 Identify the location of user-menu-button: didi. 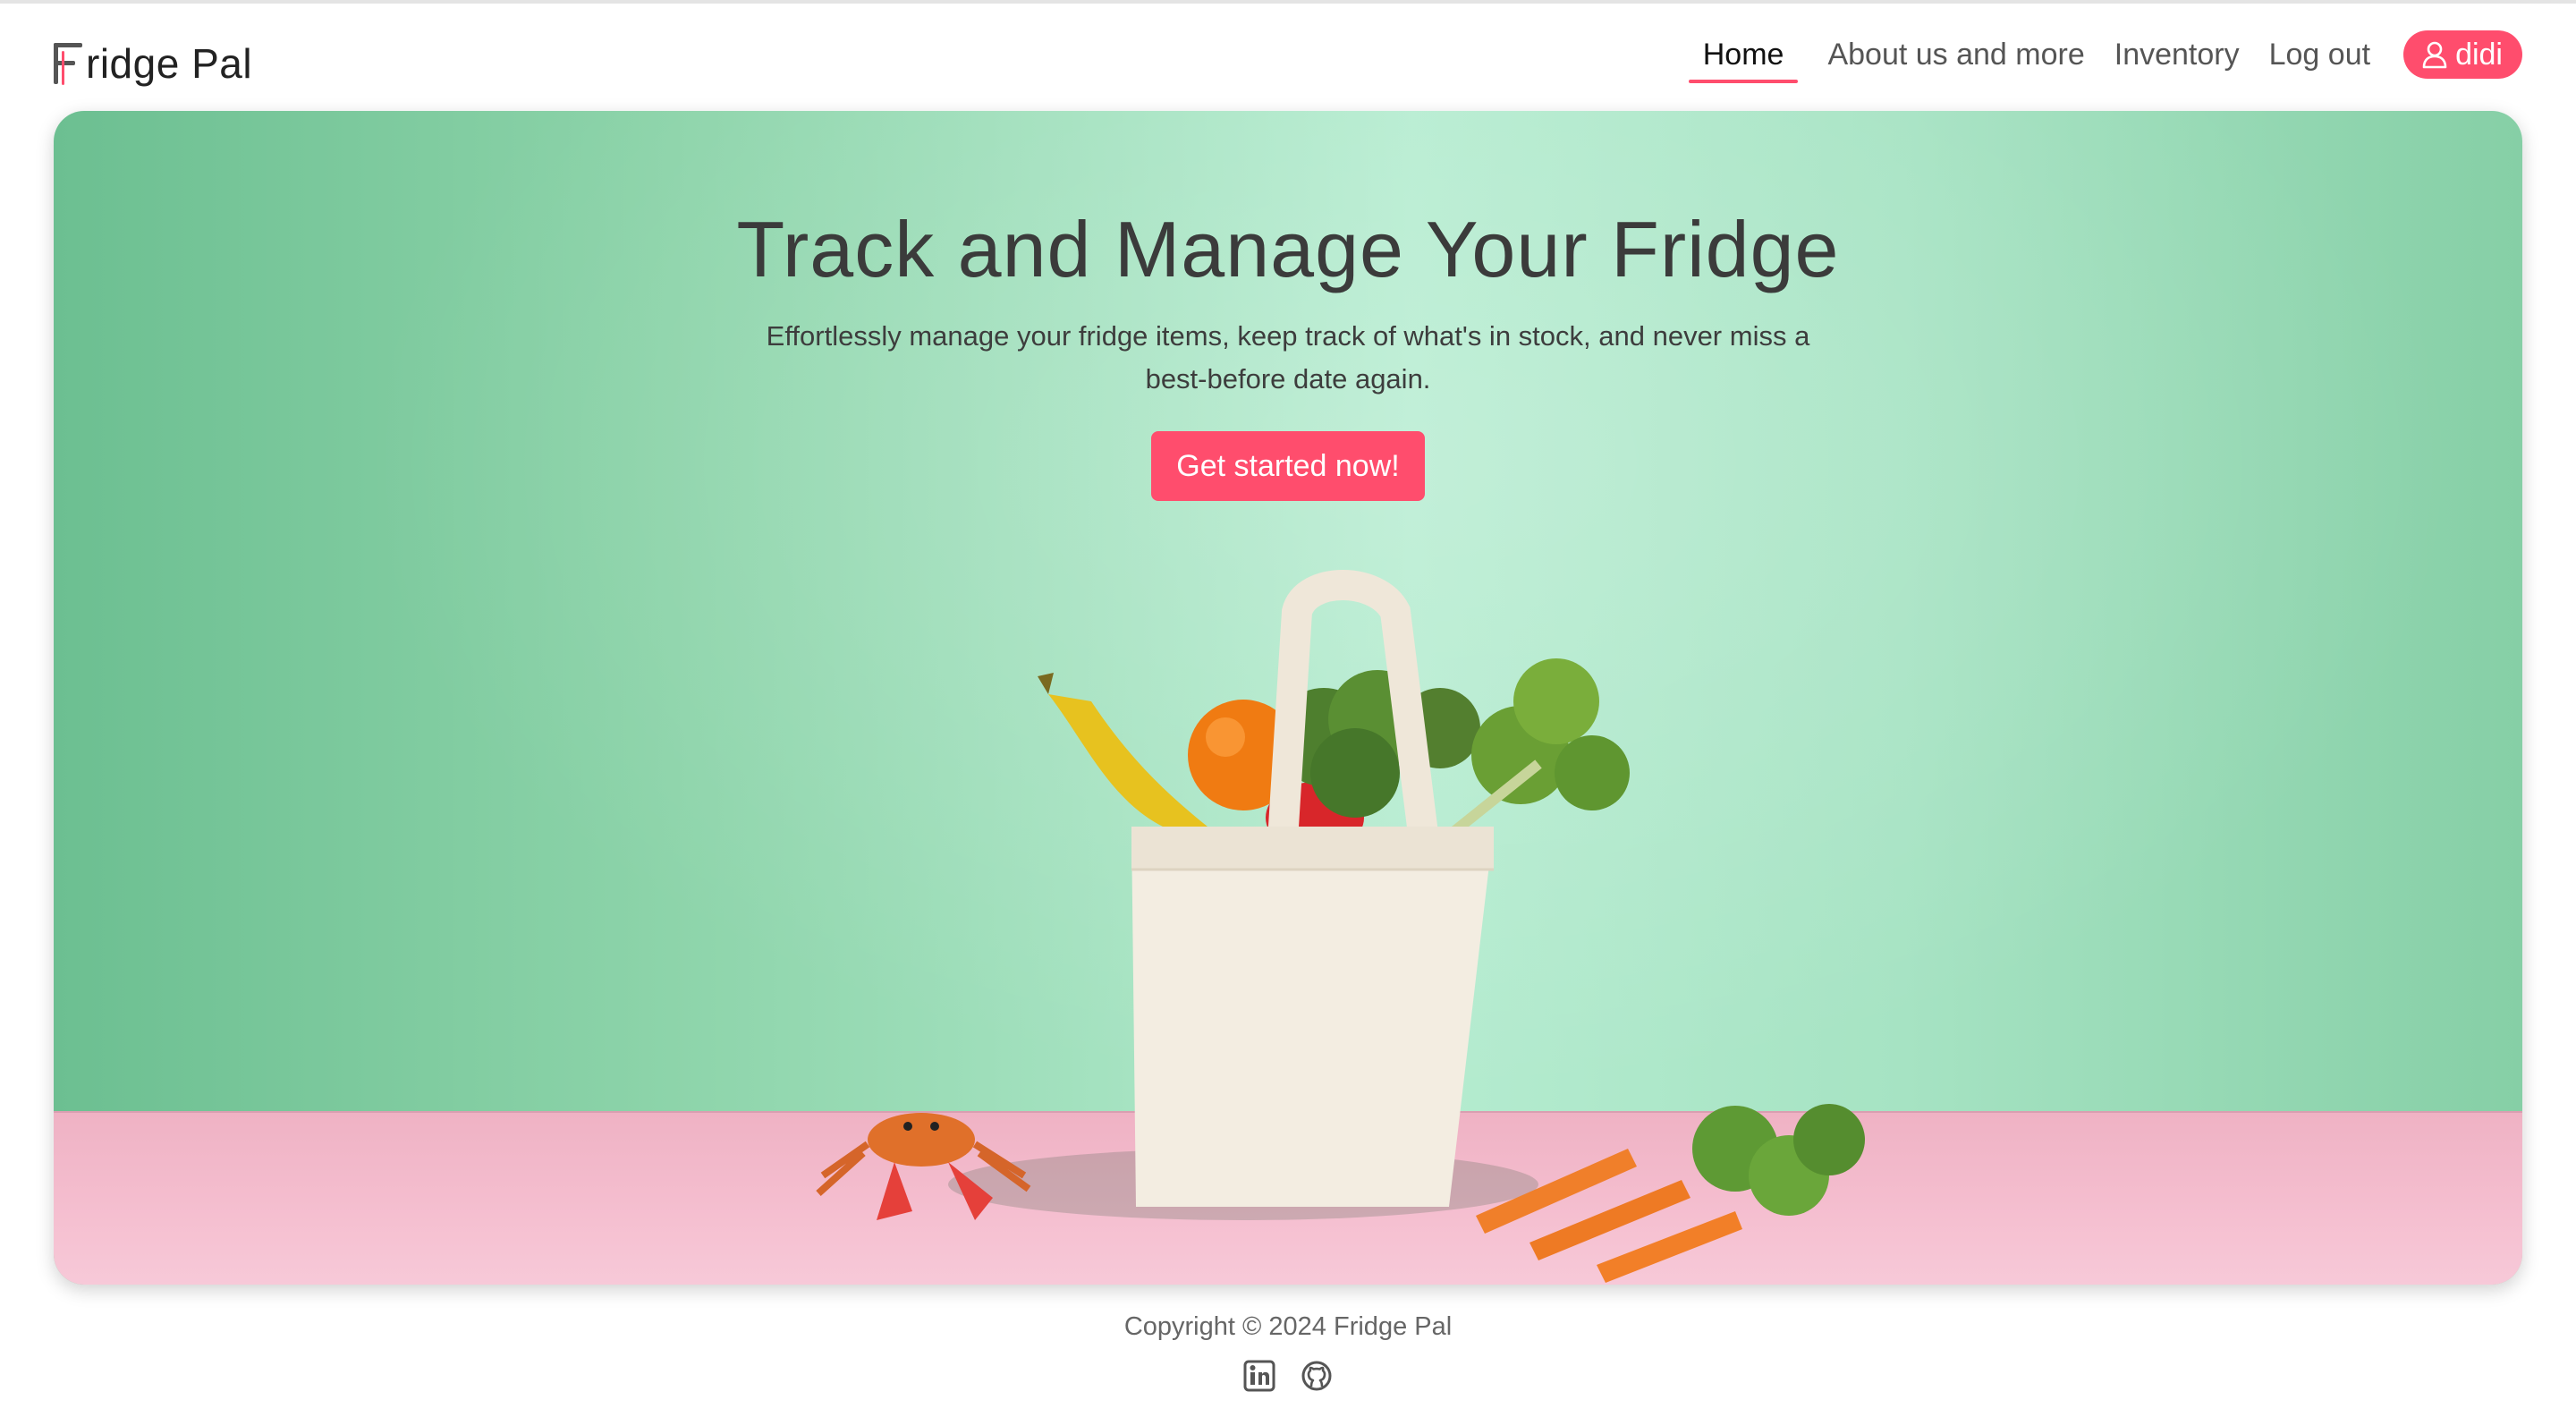
(2462, 54).